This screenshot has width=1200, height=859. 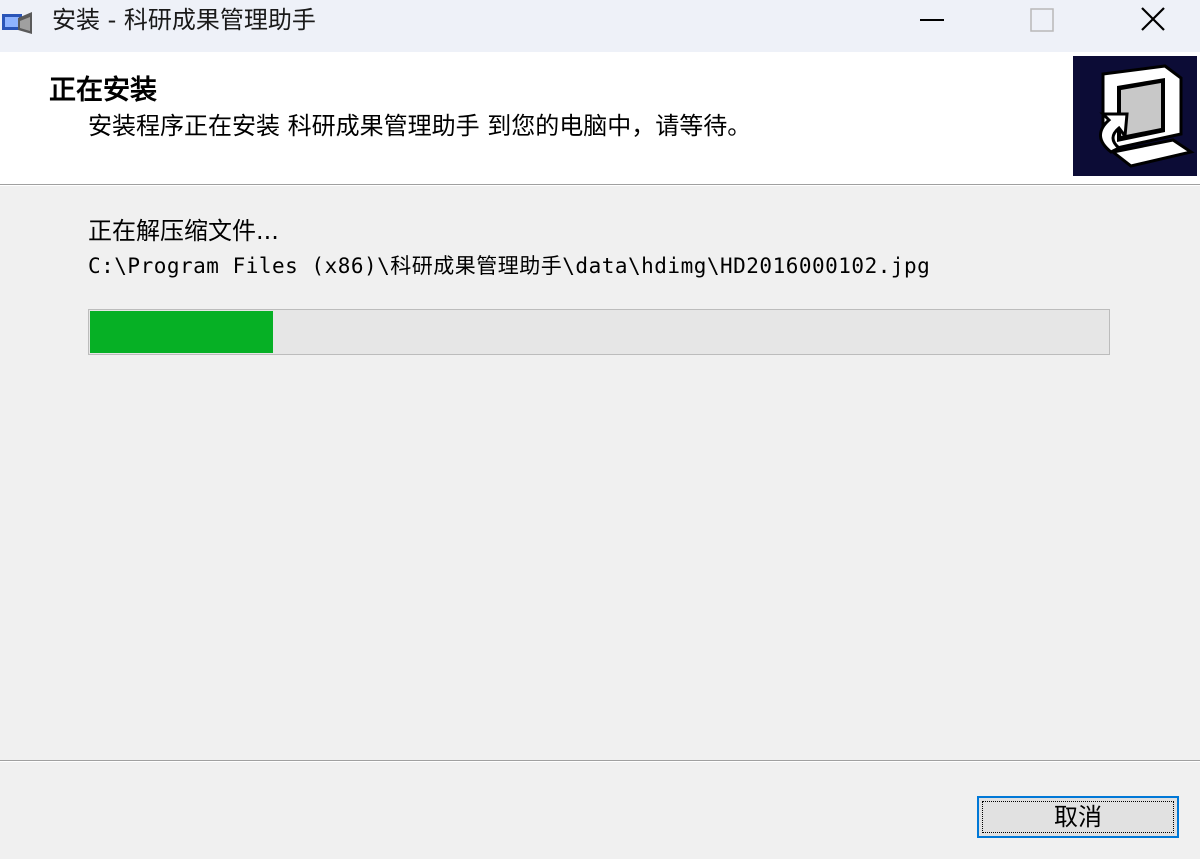 I want to click on cancel-button: 取消, so click(x=1078, y=817).